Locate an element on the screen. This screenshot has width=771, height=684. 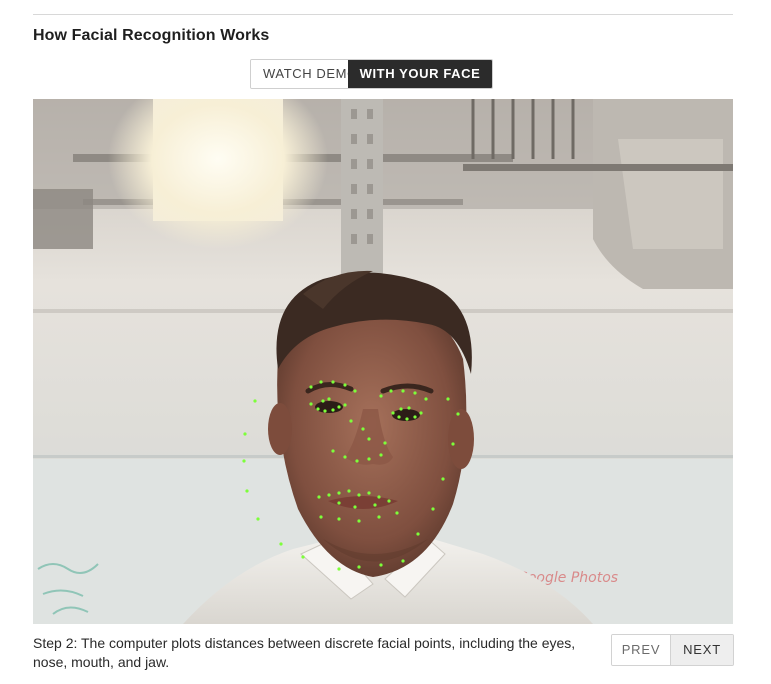
mode-toggle: WATCH DEMO WITH YOUR FACE is located at coordinates (371, 74).